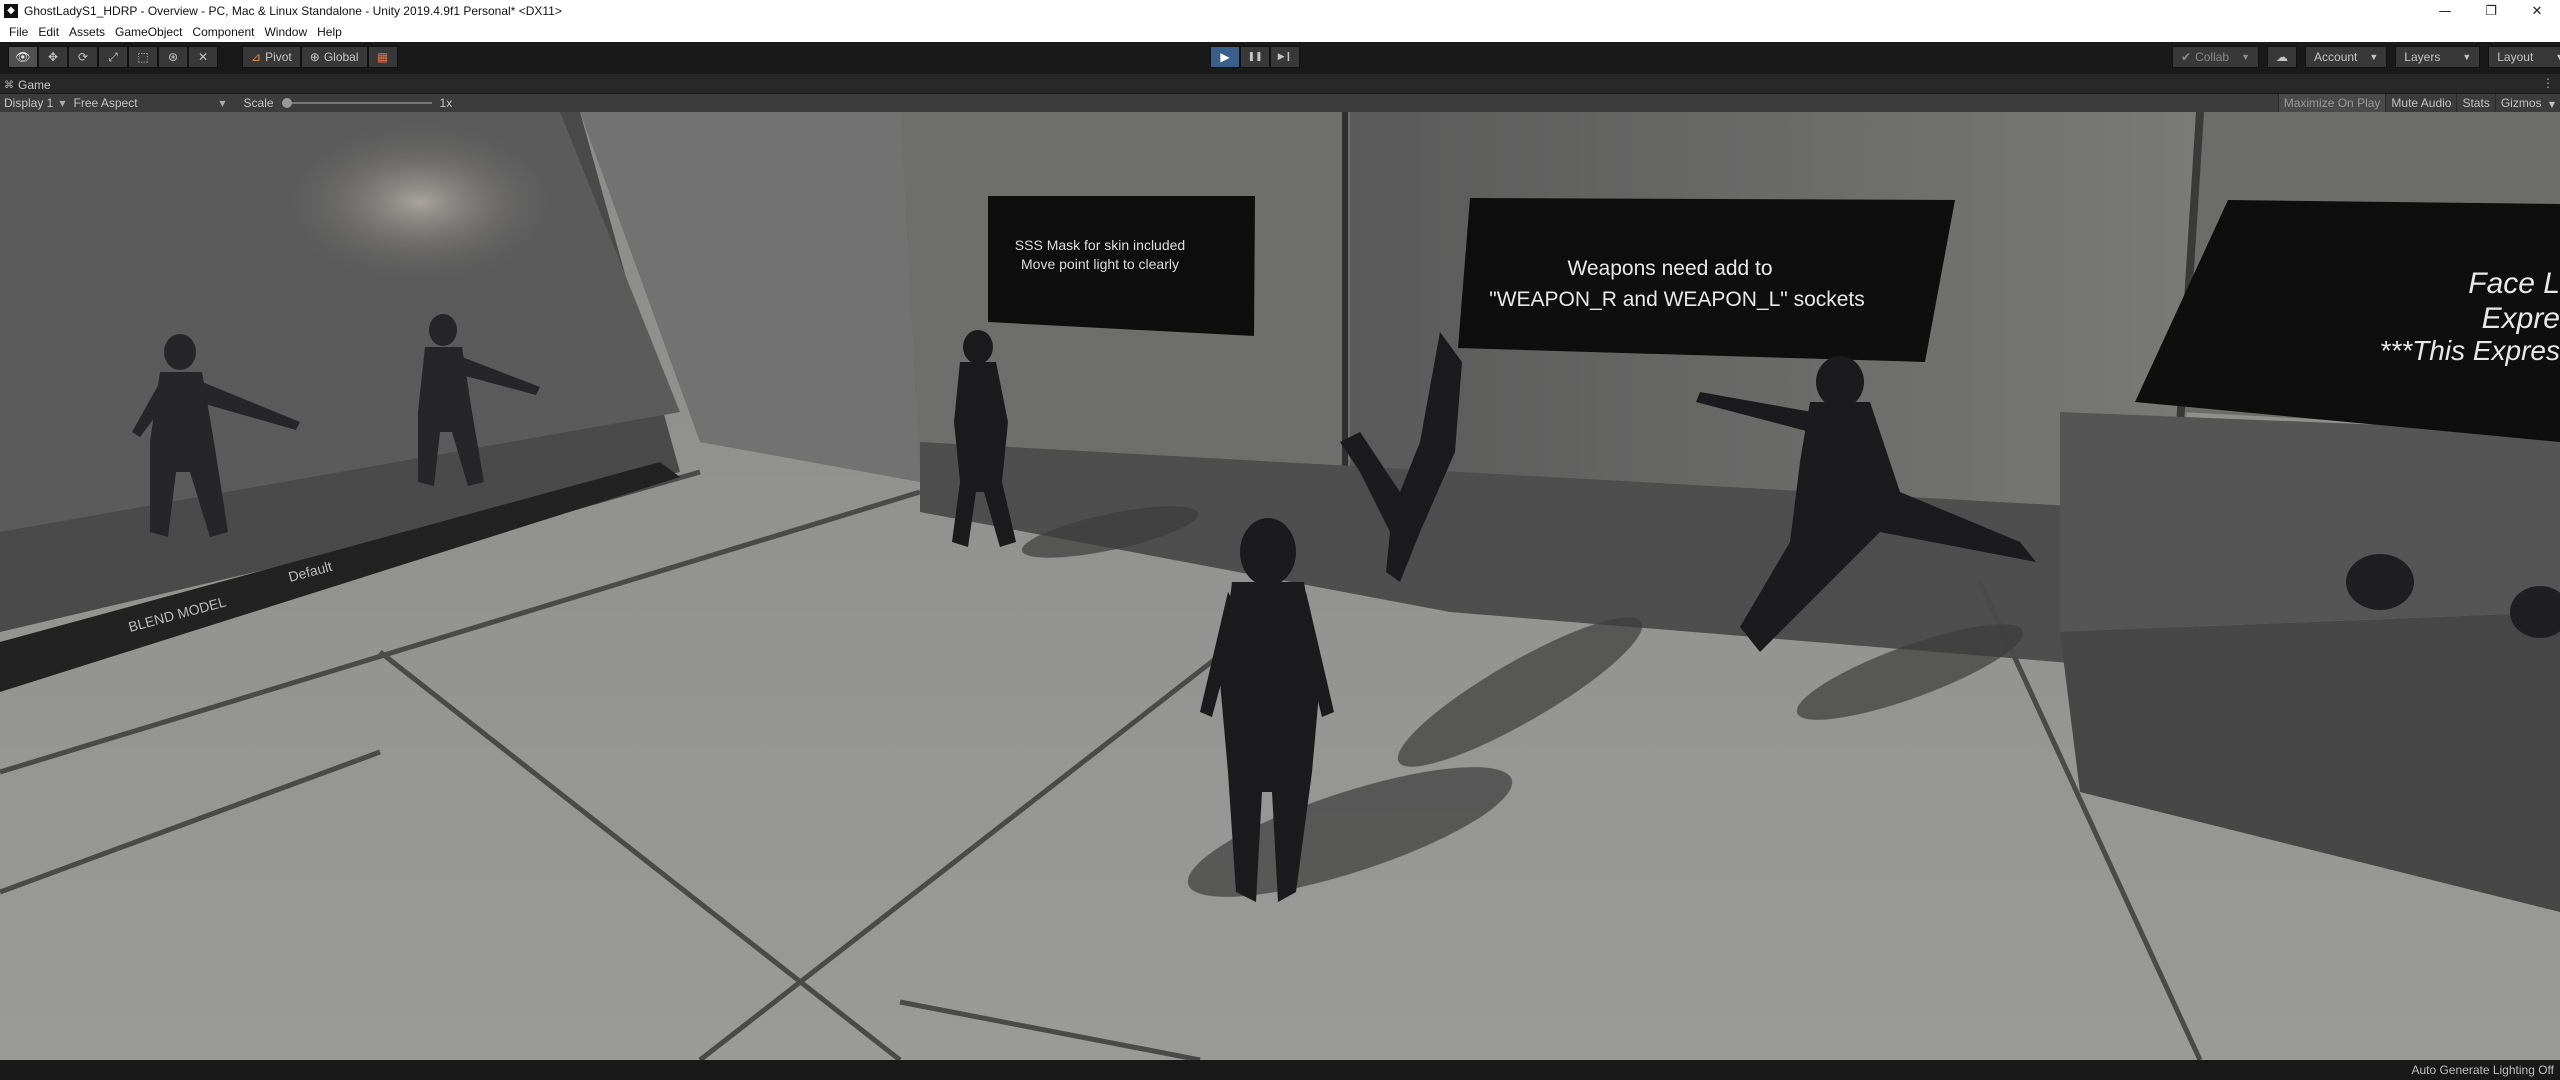  I want to click on unity-logo-icon: ◆, so click(11, 11).